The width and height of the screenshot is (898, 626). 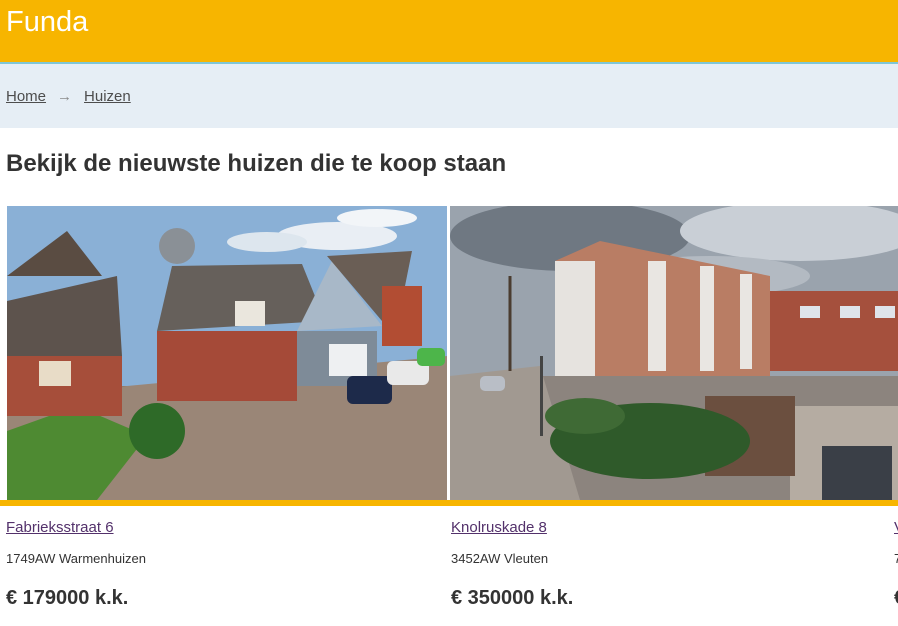 I want to click on listing-3-clip: V 7 €, so click(x=896, y=563).